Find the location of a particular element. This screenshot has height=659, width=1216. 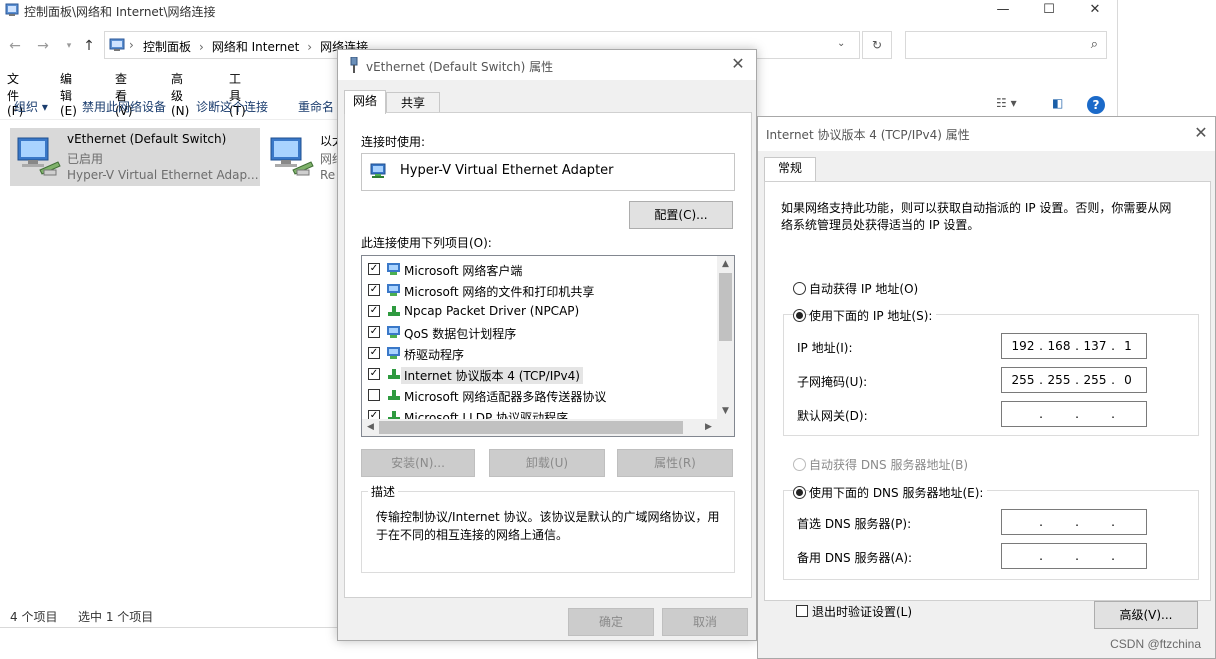

close-button: ✕ is located at coordinates (1095, 10).